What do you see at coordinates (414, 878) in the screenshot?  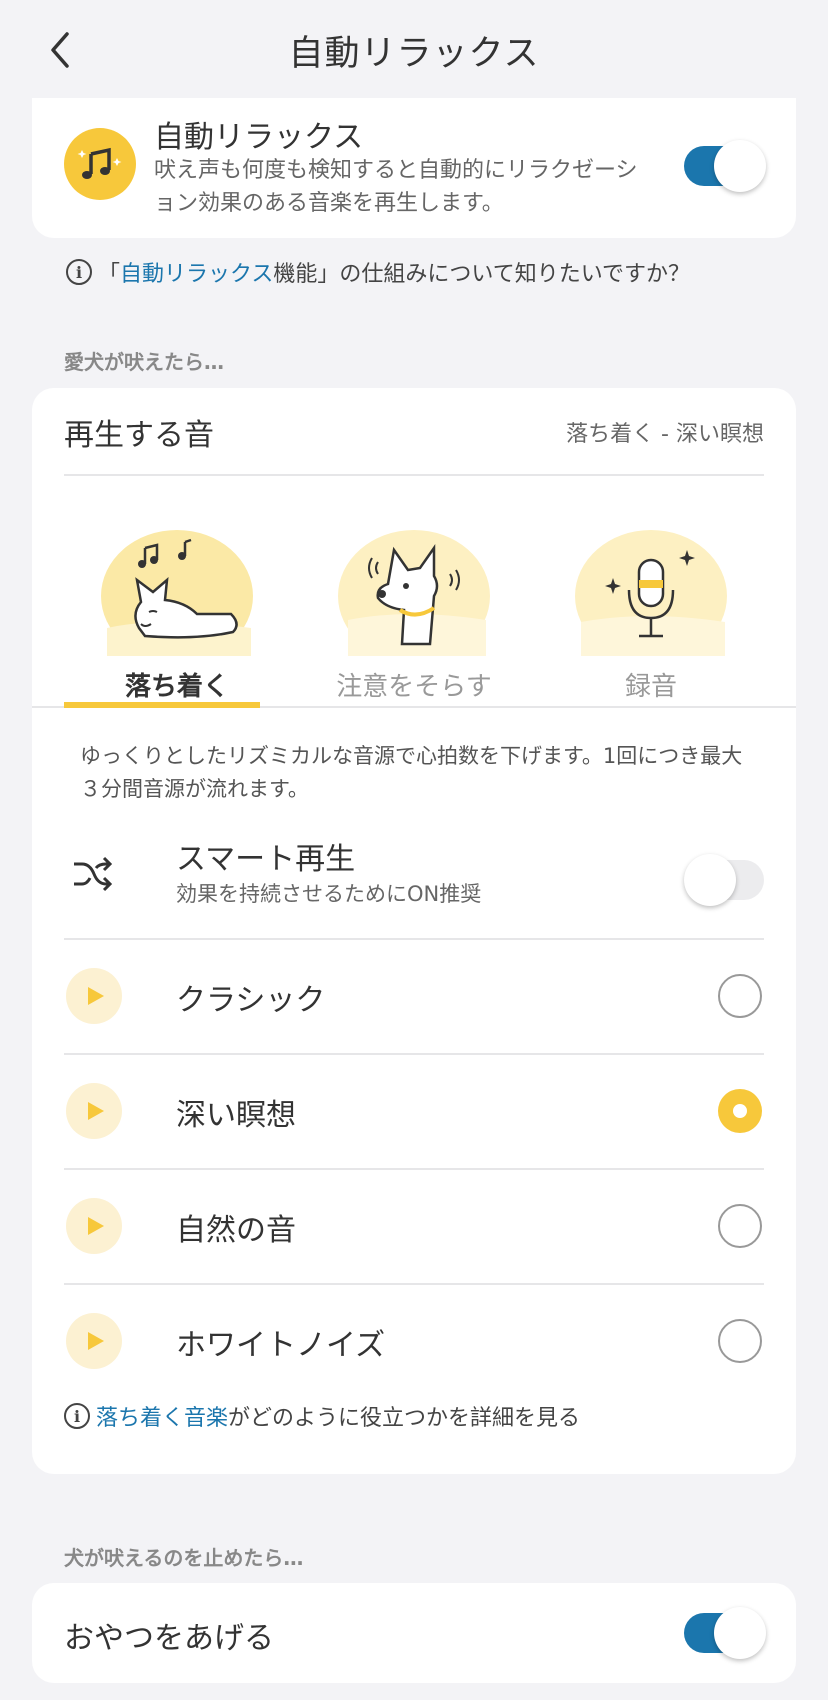 I see `smart-play-row: スマート再生 効果を持続させるためにON推奨` at bounding box center [414, 878].